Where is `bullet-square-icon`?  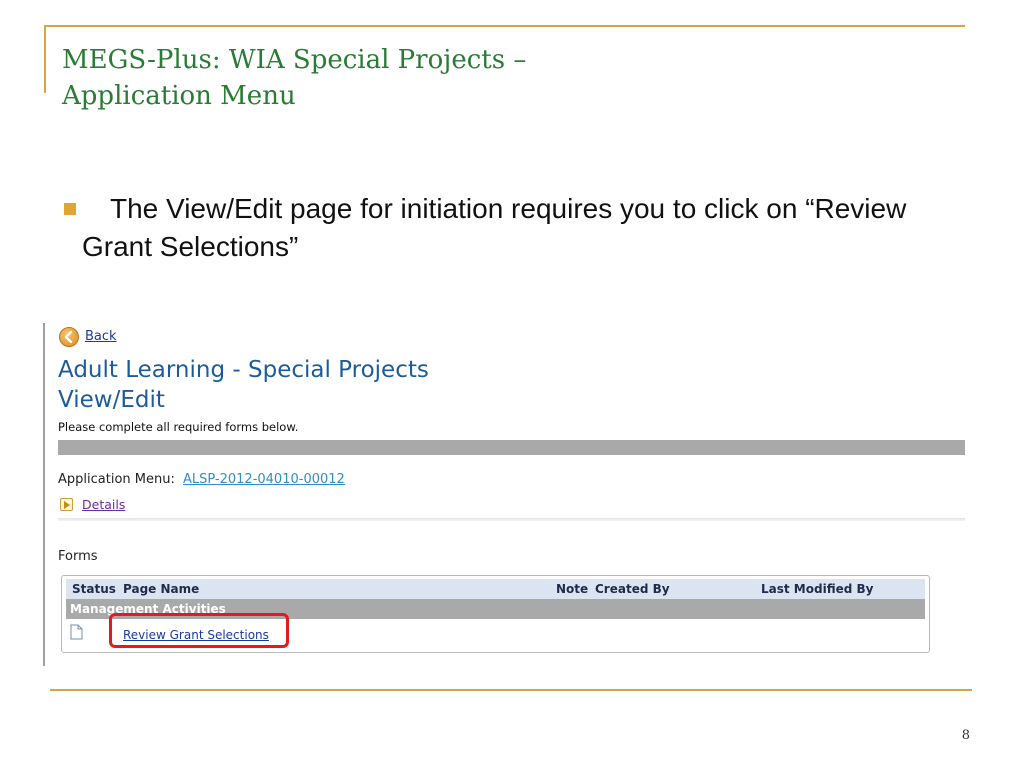 bullet-square-icon is located at coordinates (70, 209).